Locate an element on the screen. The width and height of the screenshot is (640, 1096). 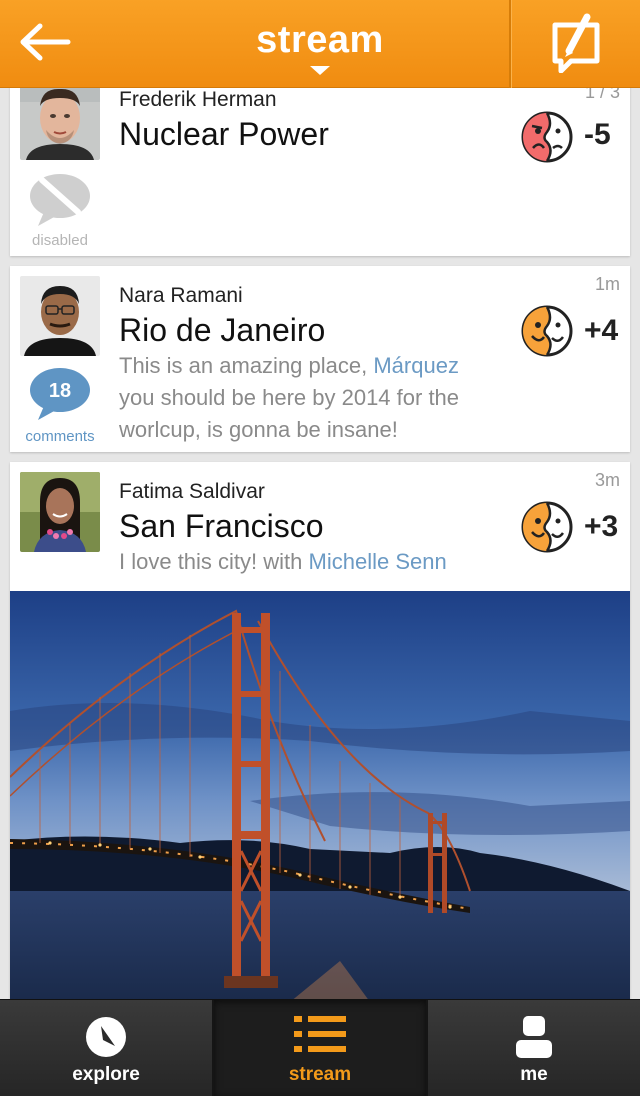
post-author: Frederik Herman is located at coordinates (198, 100).